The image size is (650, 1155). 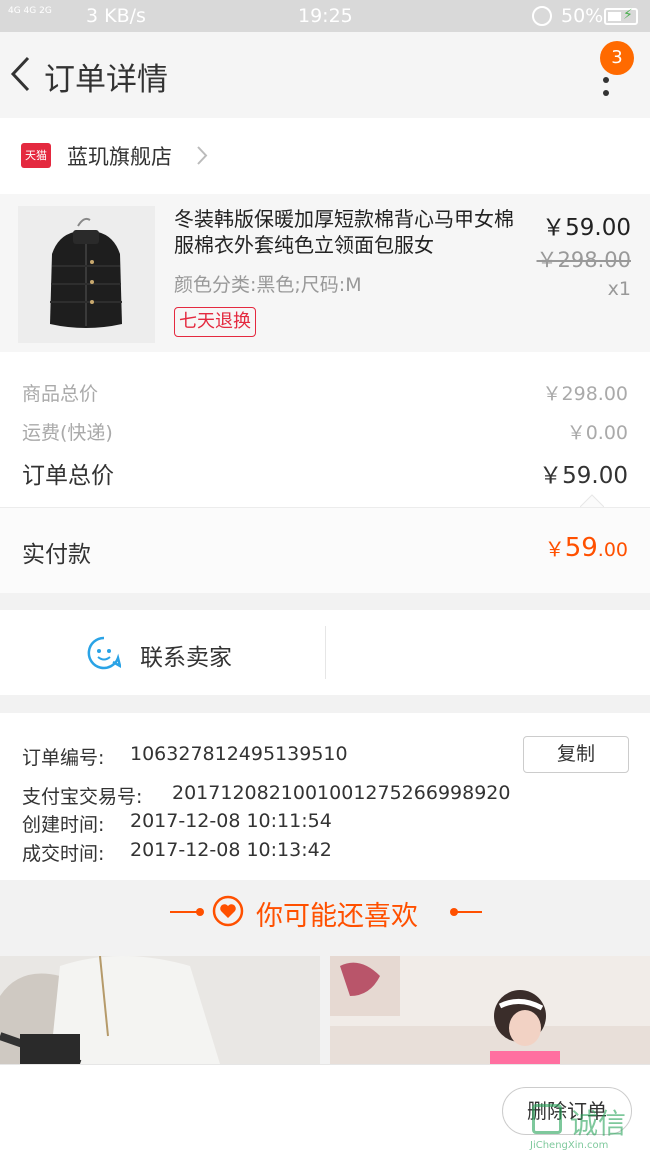 What do you see at coordinates (104, 653) in the screenshot?
I see `chat-face-icon` at bounding box center [104, 653].